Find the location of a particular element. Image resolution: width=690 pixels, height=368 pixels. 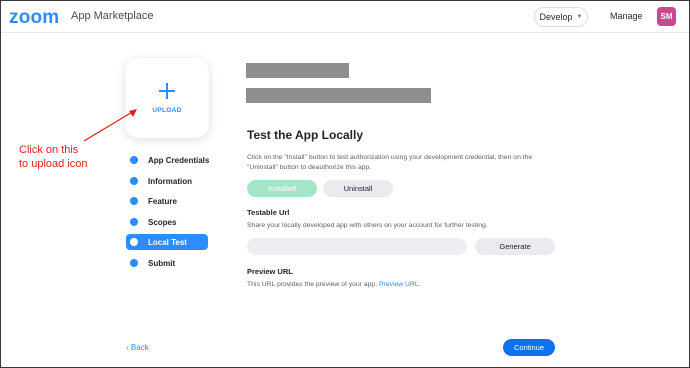

uninstall-button: Uninstall is located at coordinates (358, 188).